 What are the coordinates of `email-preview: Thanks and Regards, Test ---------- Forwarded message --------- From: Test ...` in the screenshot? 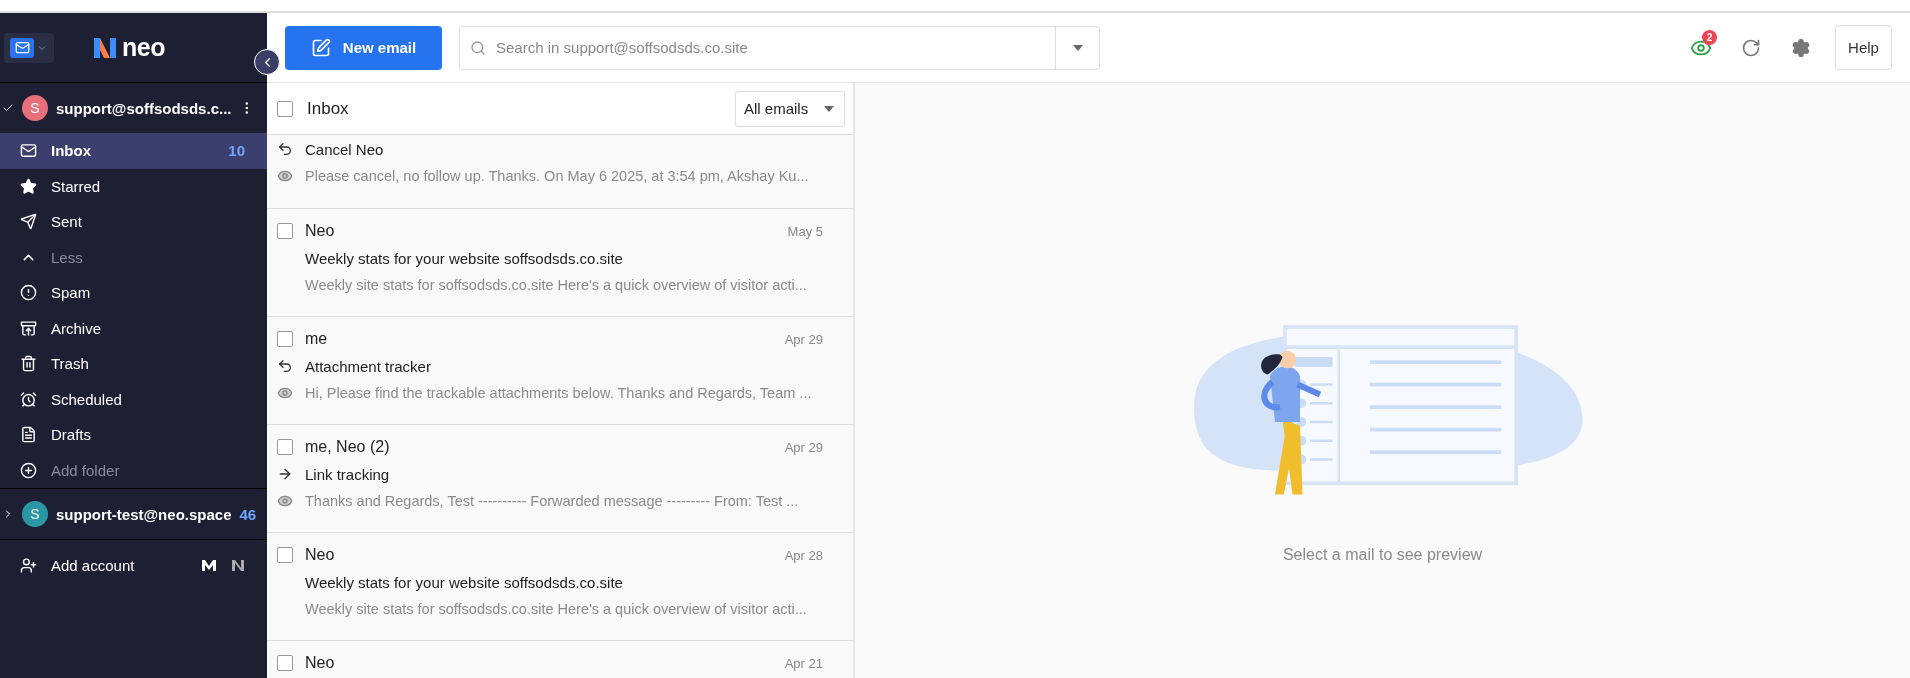 It's located at (552, 501).